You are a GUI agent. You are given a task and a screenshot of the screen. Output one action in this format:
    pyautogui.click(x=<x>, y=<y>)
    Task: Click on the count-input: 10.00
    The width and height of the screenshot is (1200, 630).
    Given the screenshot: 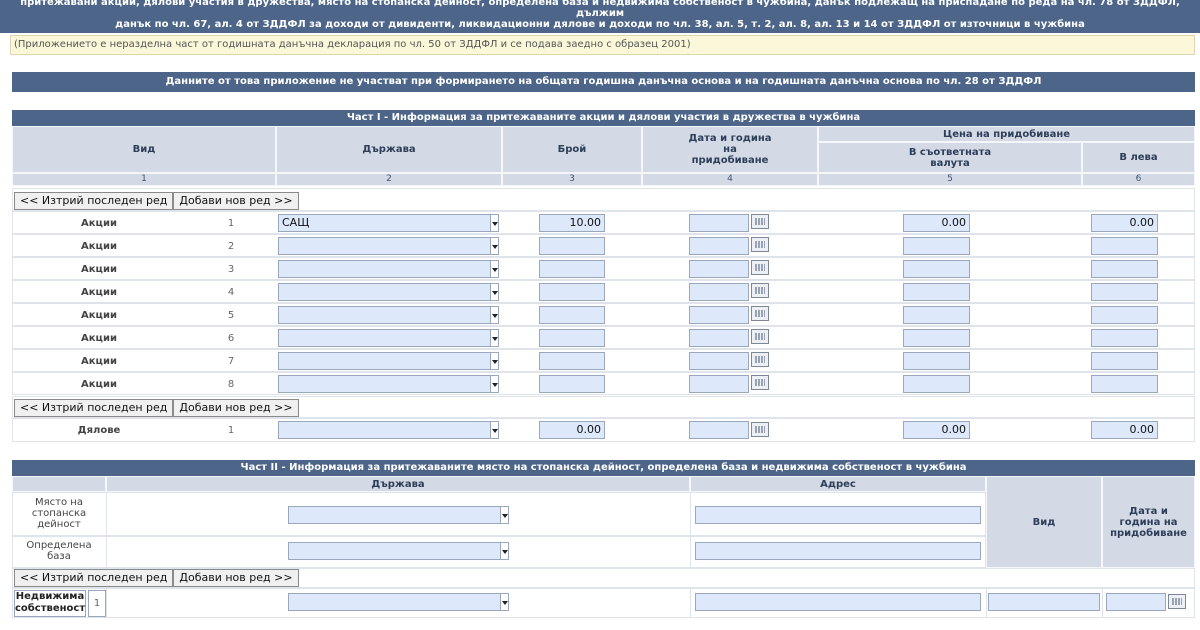 What is the action you would take?
    pyautogui.click(x=572, y=223)
    